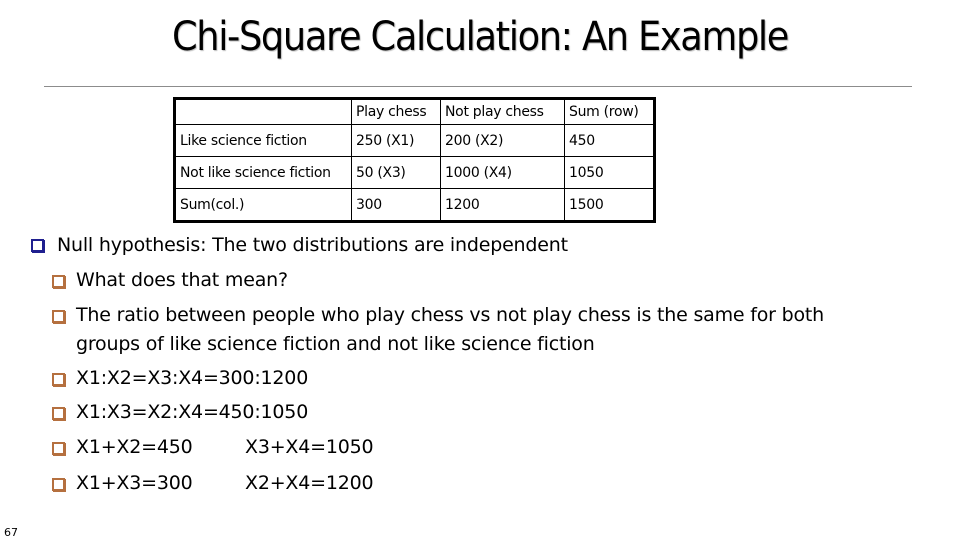  Describe the element at coordinates (309, 447) in the screenshot. I see `sub-bullet-second-equation: X3+X4=1050` at that location.